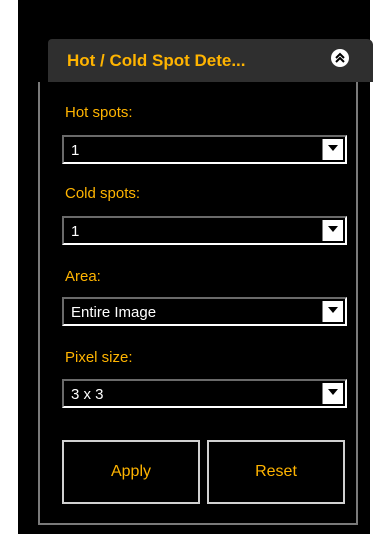 The image size is (391, 534). What do you see at coordinates (99, 112) in the screenshot?
I see `hot-spots-label: Hot spots:` at bounding box center [99, 112].